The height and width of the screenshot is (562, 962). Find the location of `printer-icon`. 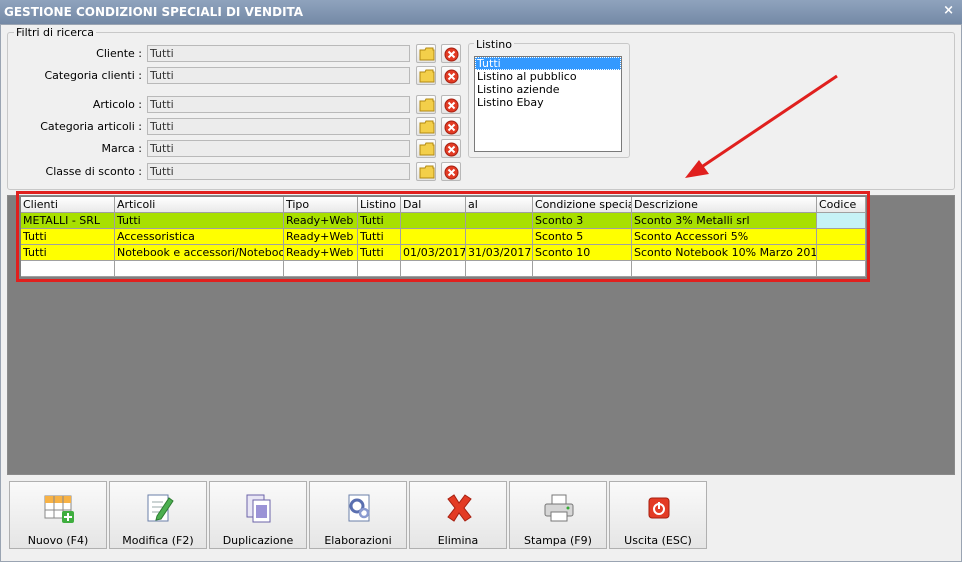

printer-icon is located at coordinates (559, 508).